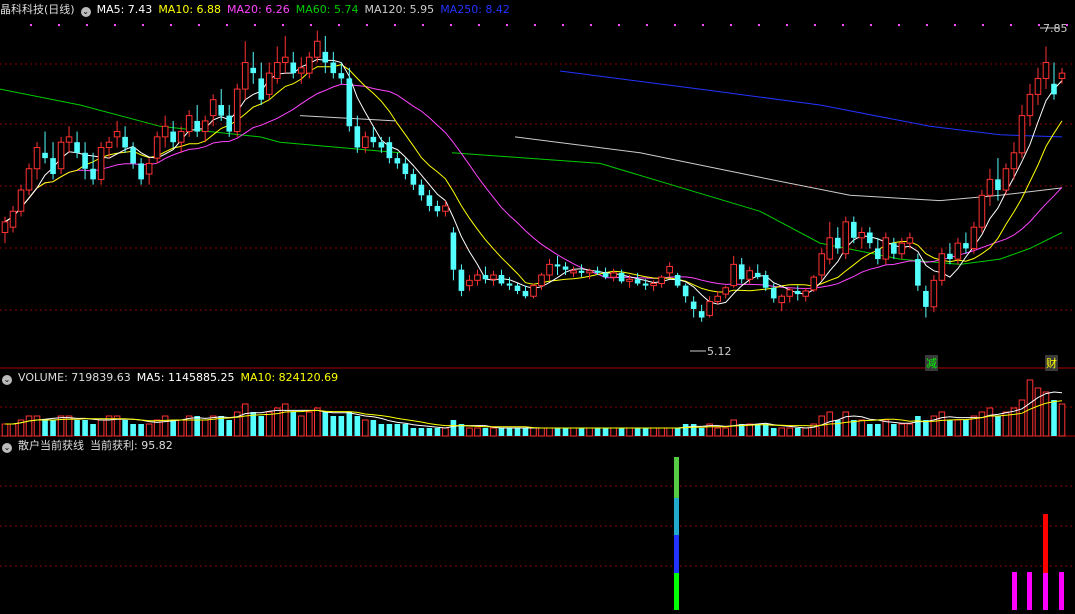 This screenshot has width=1075, height=614. What do you see at coordinates (811, 104) in the screenshot?
I see `ma-line-ma250` at bounding box center [811, 104].